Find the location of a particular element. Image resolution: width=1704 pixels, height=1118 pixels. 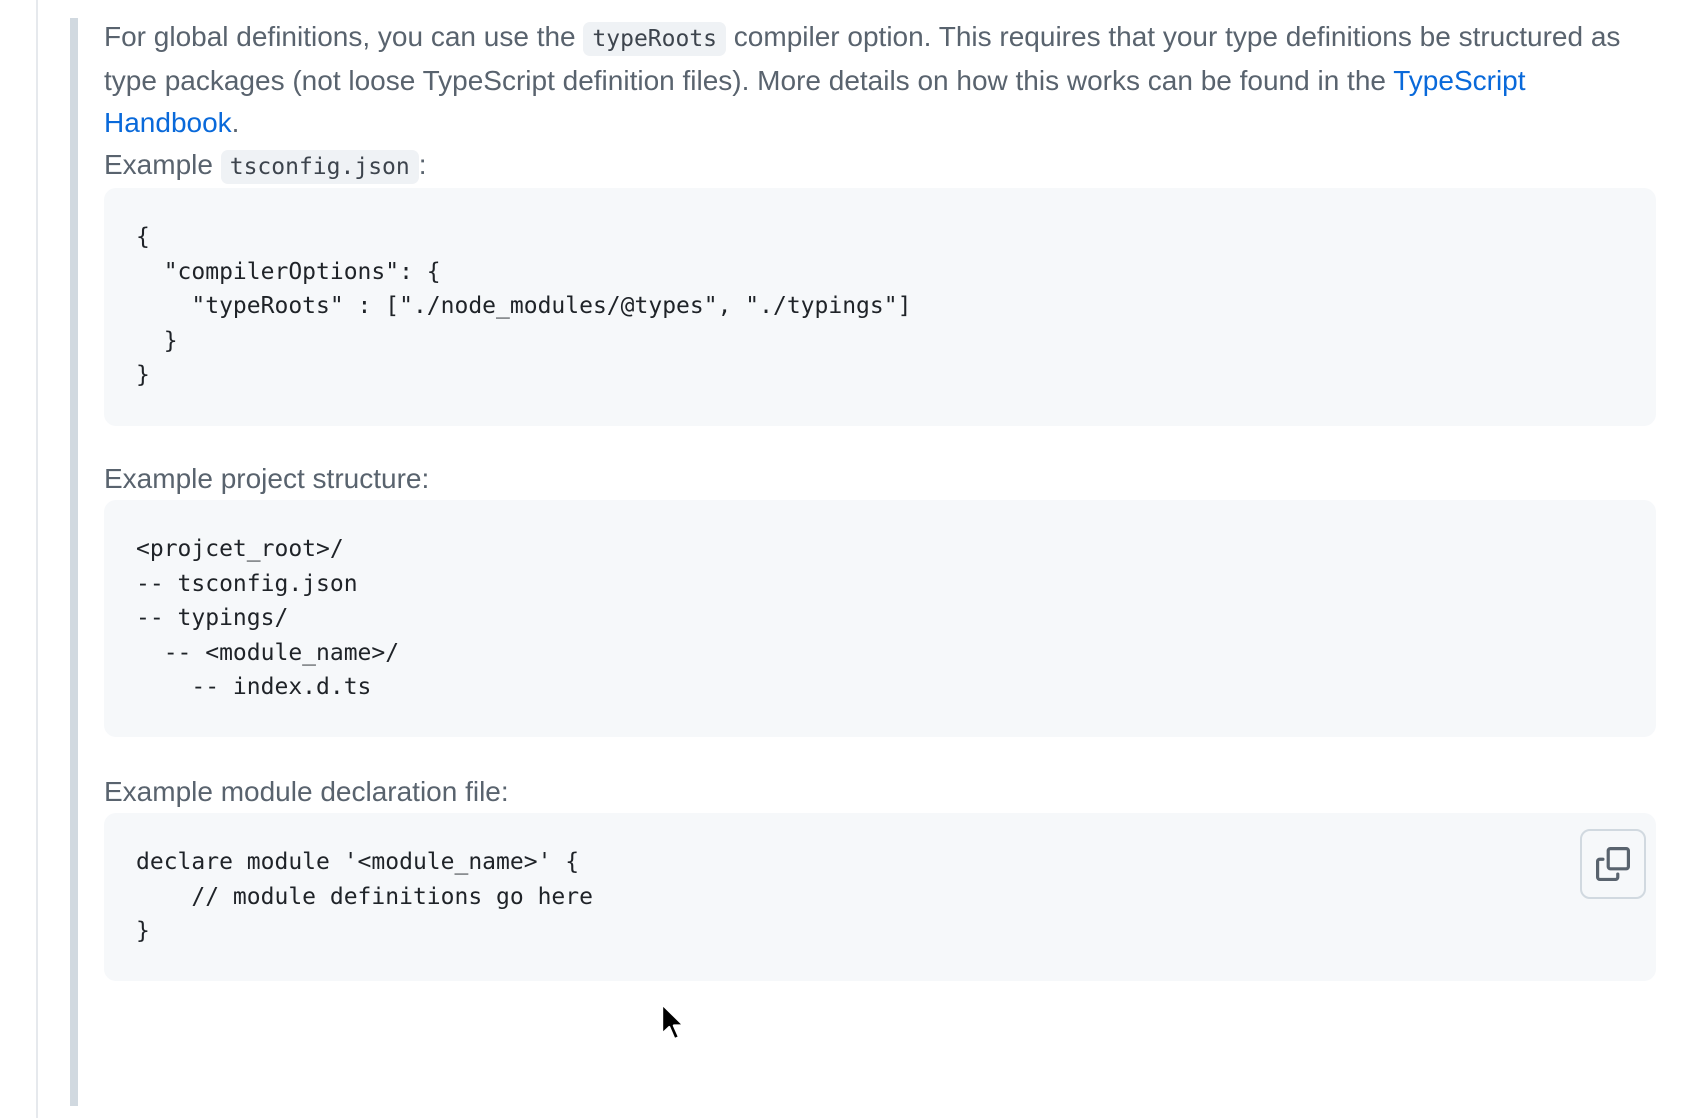

intro-text-before: For global definitions, you can use the is located at coordinates (344, 36).